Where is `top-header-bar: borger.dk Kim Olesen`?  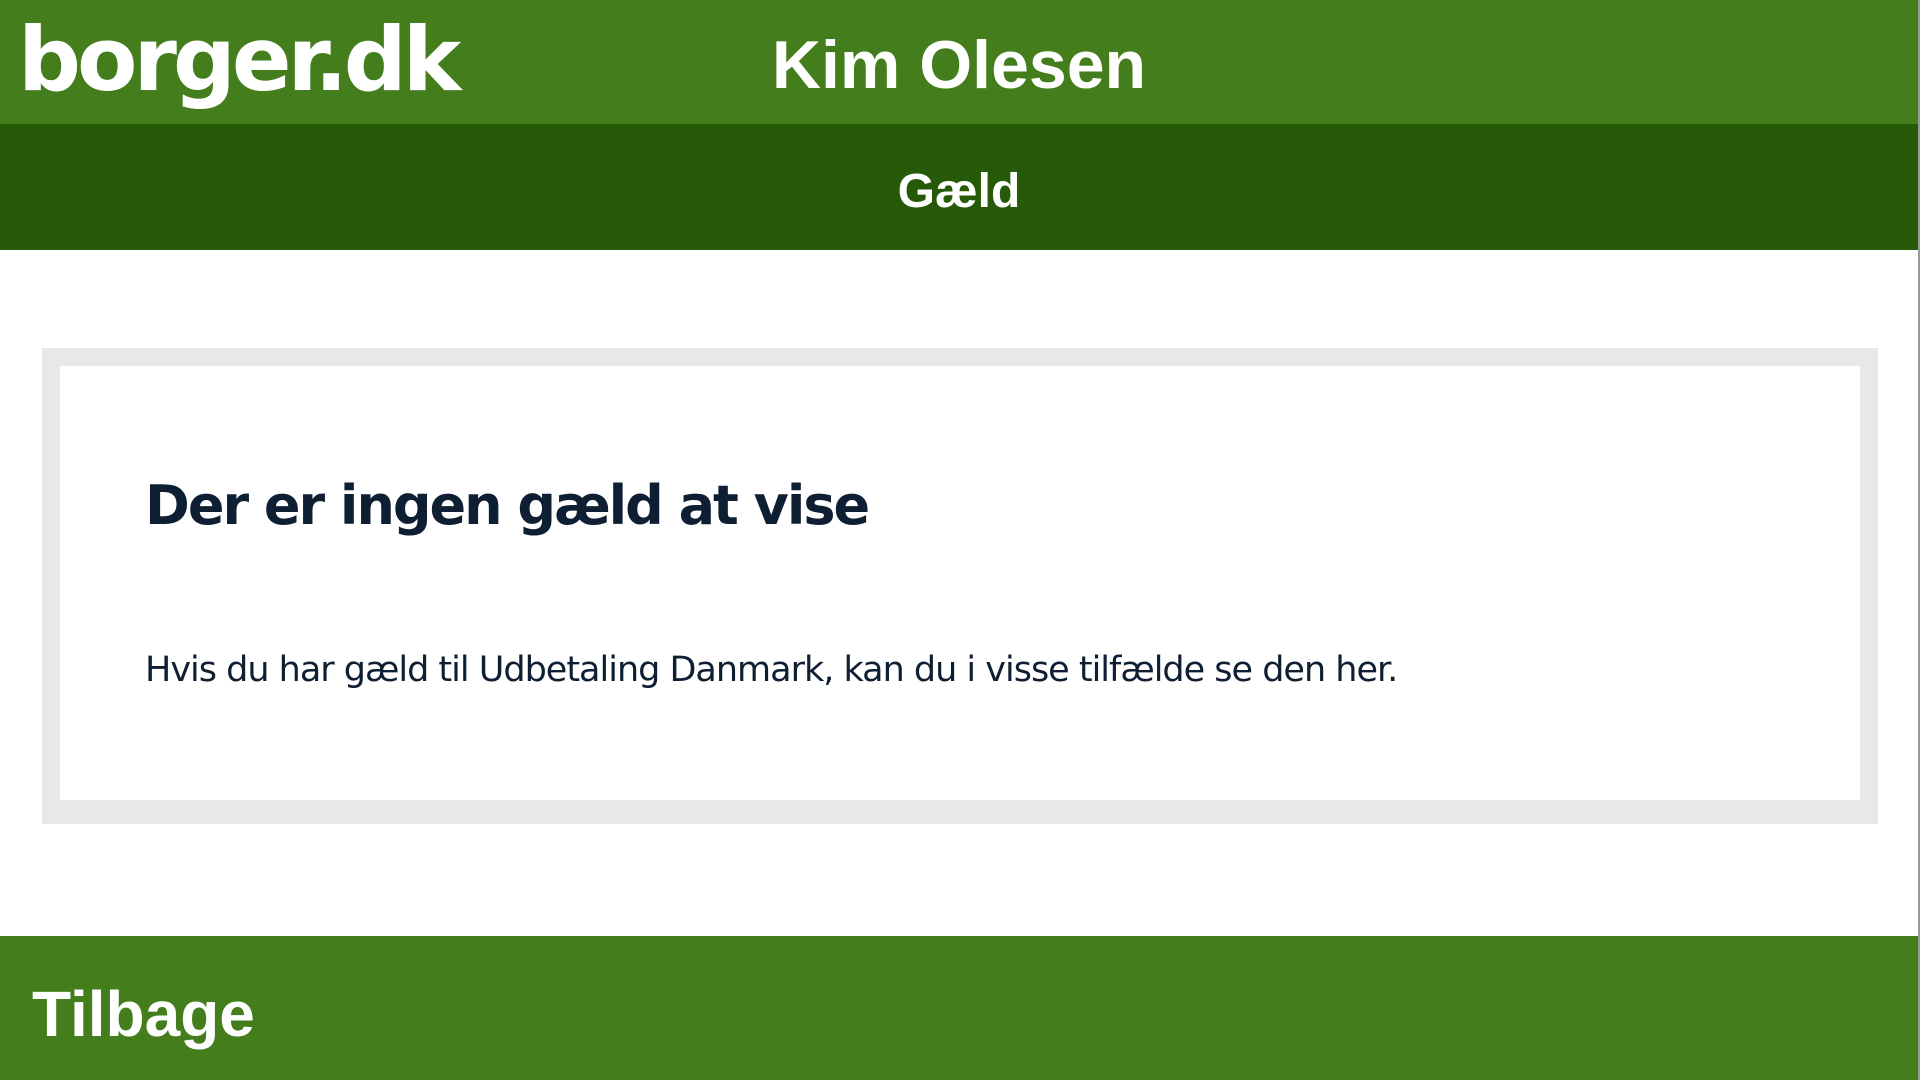
top-header-bar: borger.dk Kim Olesen is located at coordinates (959, 62).